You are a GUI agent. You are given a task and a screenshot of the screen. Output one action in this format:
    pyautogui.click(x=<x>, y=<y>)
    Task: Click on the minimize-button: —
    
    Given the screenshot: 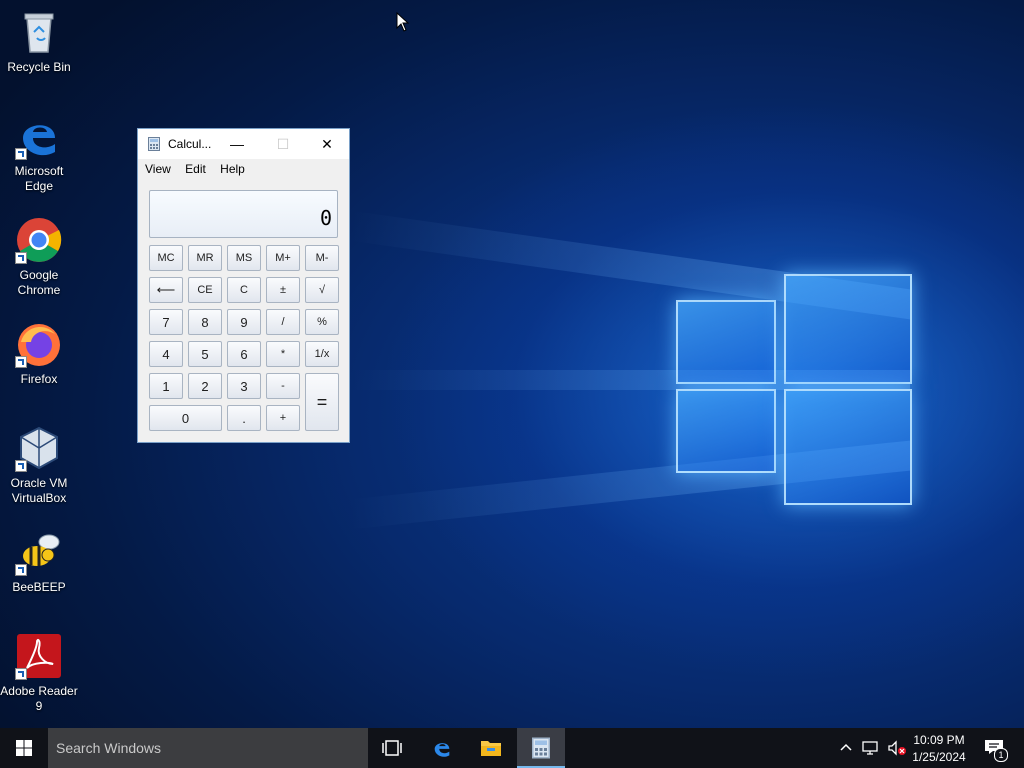 What is the action you would take?
    pyautogui.click(x=237, y=144)
    